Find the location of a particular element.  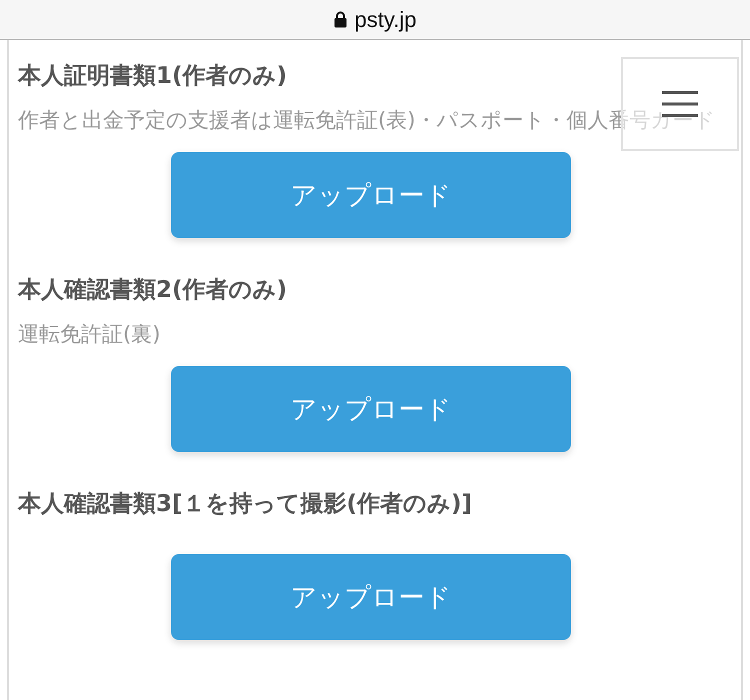

url-text: psty.jp is located at coordinates (385, 19).